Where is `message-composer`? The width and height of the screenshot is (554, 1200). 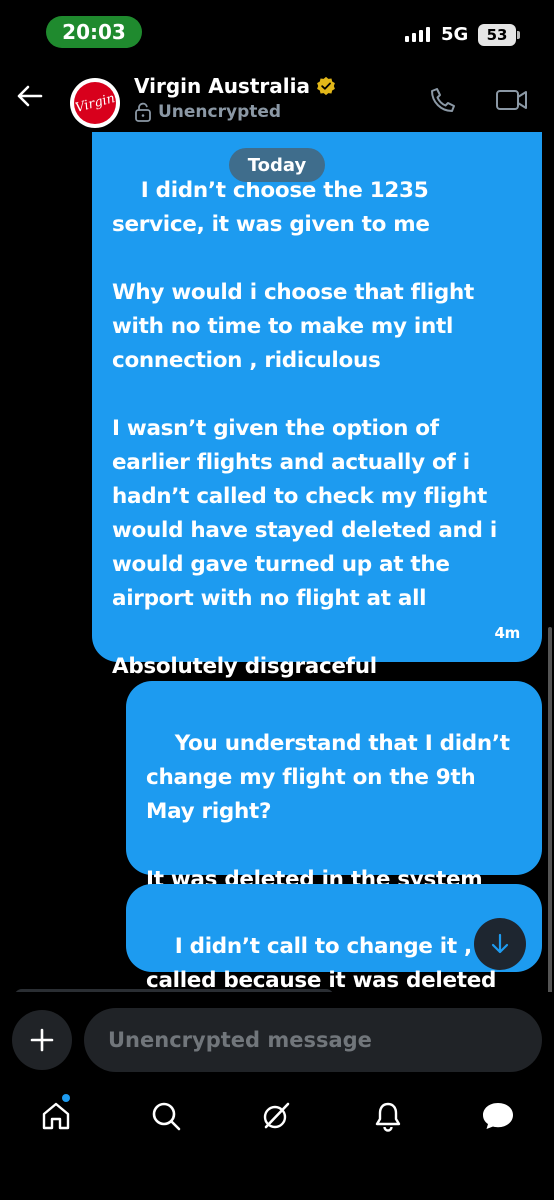 message-composer is located at coordinates (277, 1040).